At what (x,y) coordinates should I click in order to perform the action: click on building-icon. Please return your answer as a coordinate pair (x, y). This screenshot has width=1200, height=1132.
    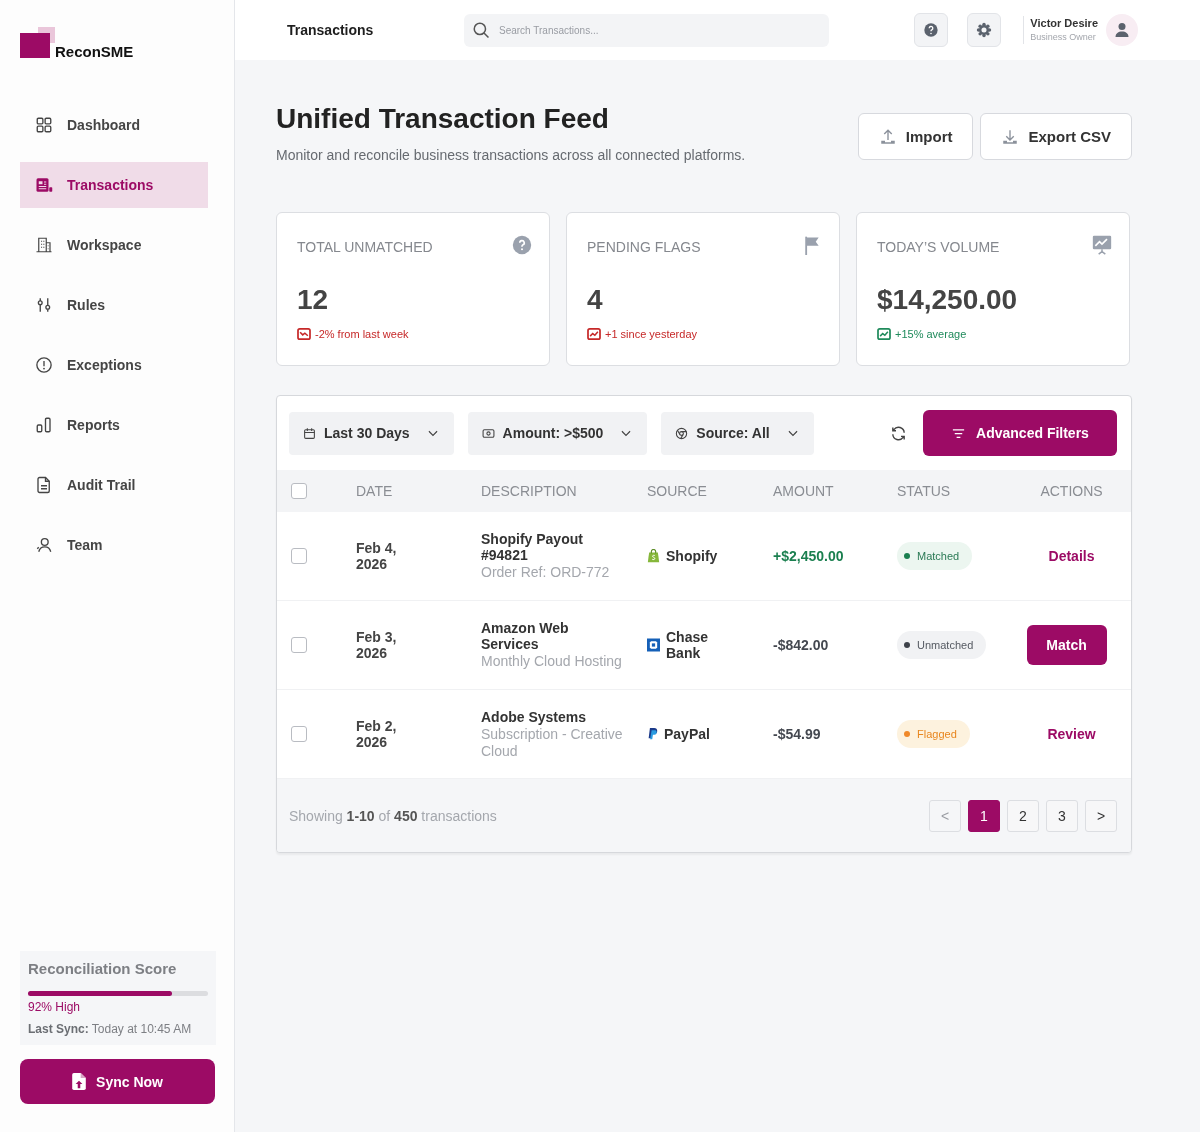
    Looking at the image, I should click on (44, 245).